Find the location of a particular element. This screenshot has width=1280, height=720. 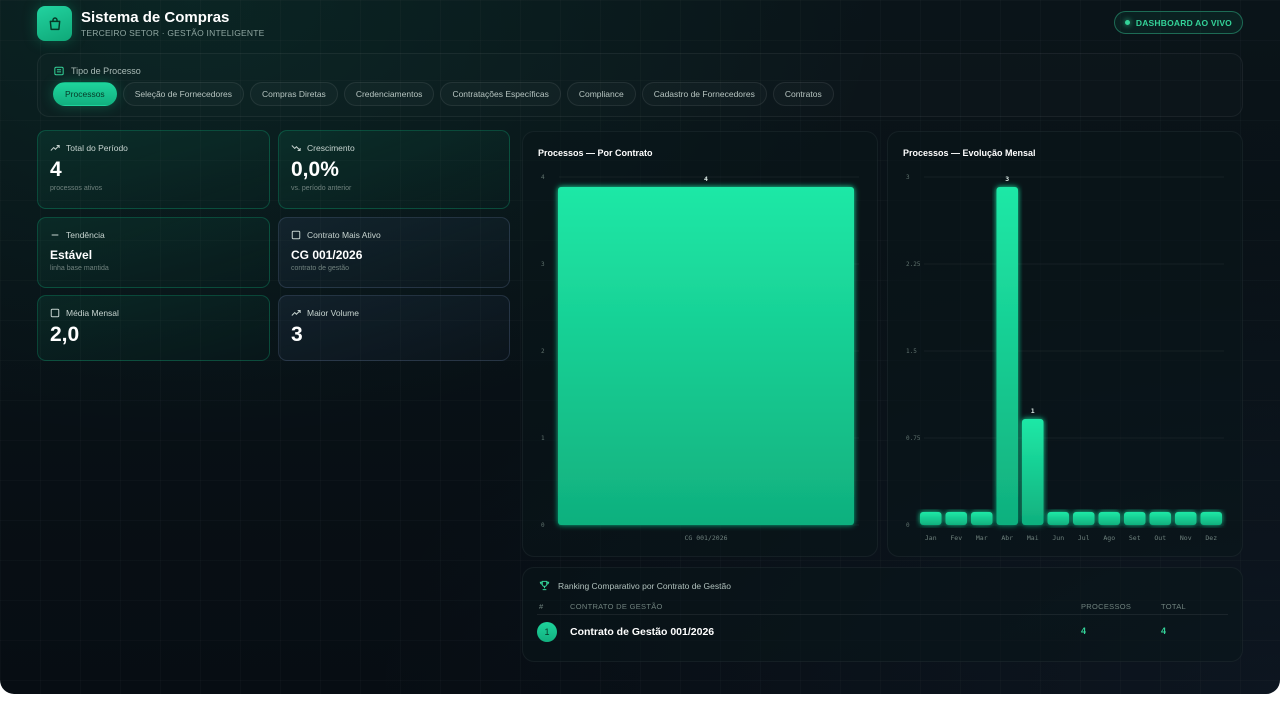

stat-value: 0,0% is located at coordinates (315, 169).